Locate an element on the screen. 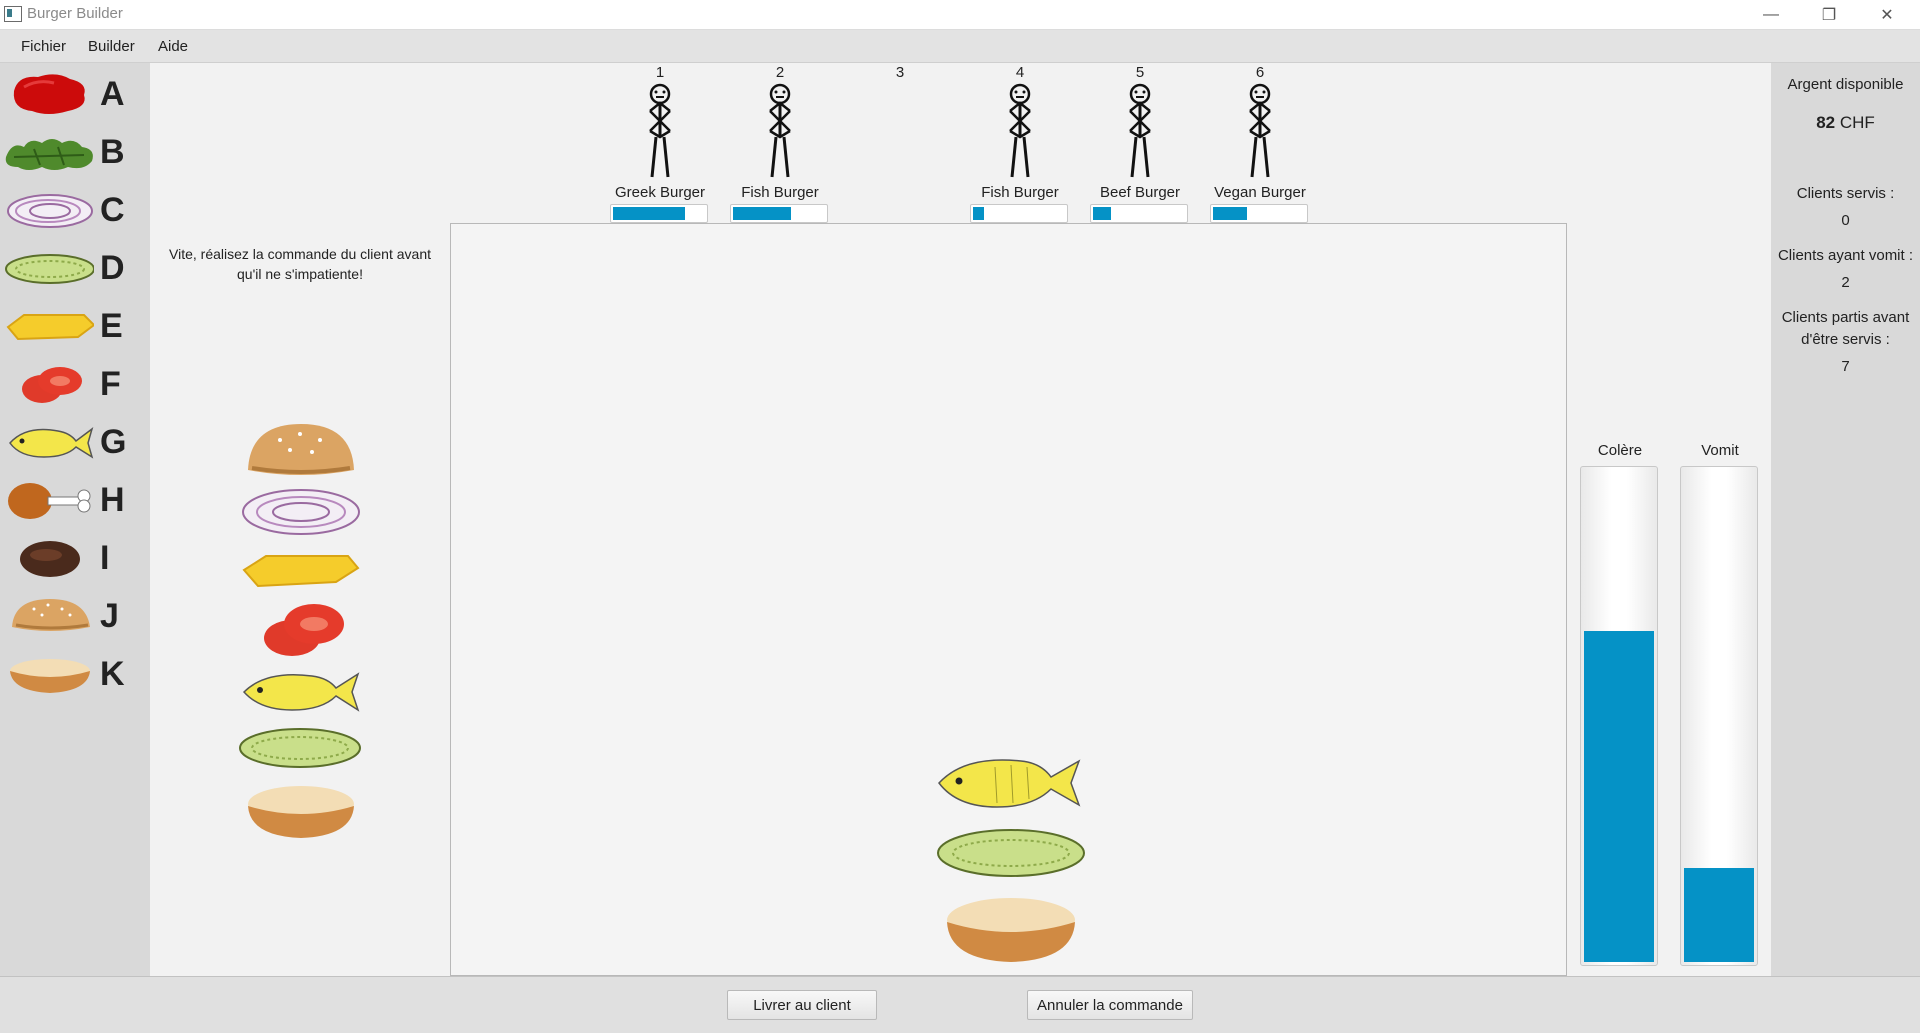  customer-2: 2 Fish Burger is located at coordinates (780, 143).